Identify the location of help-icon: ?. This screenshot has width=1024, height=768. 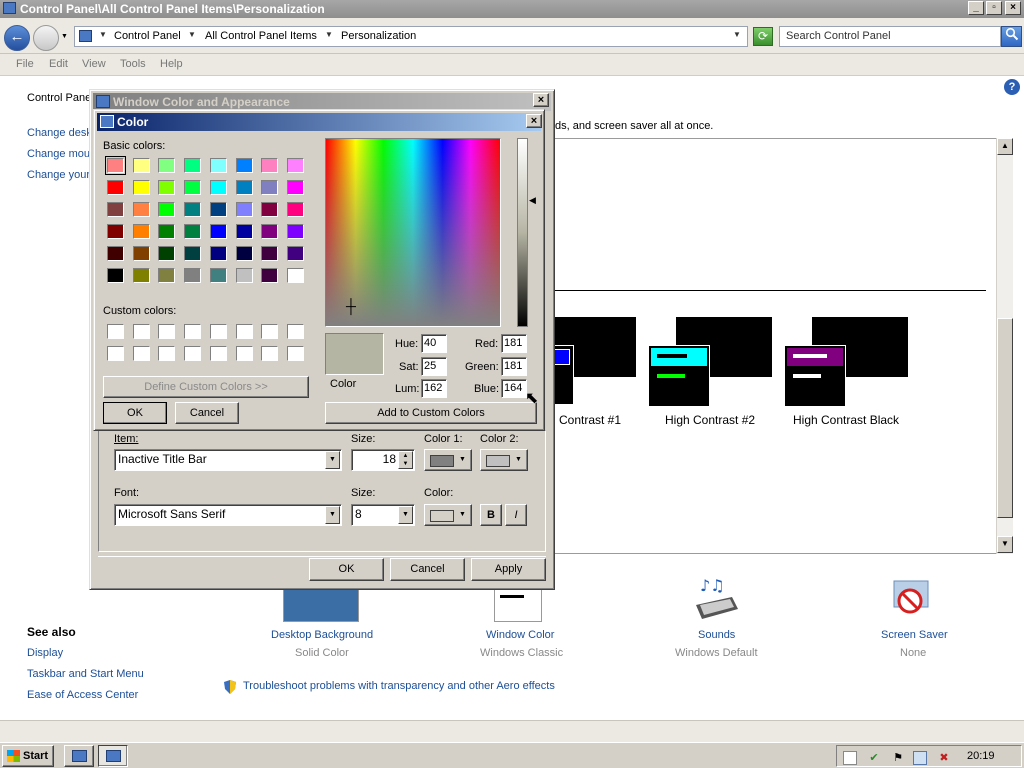
(1012, 87).